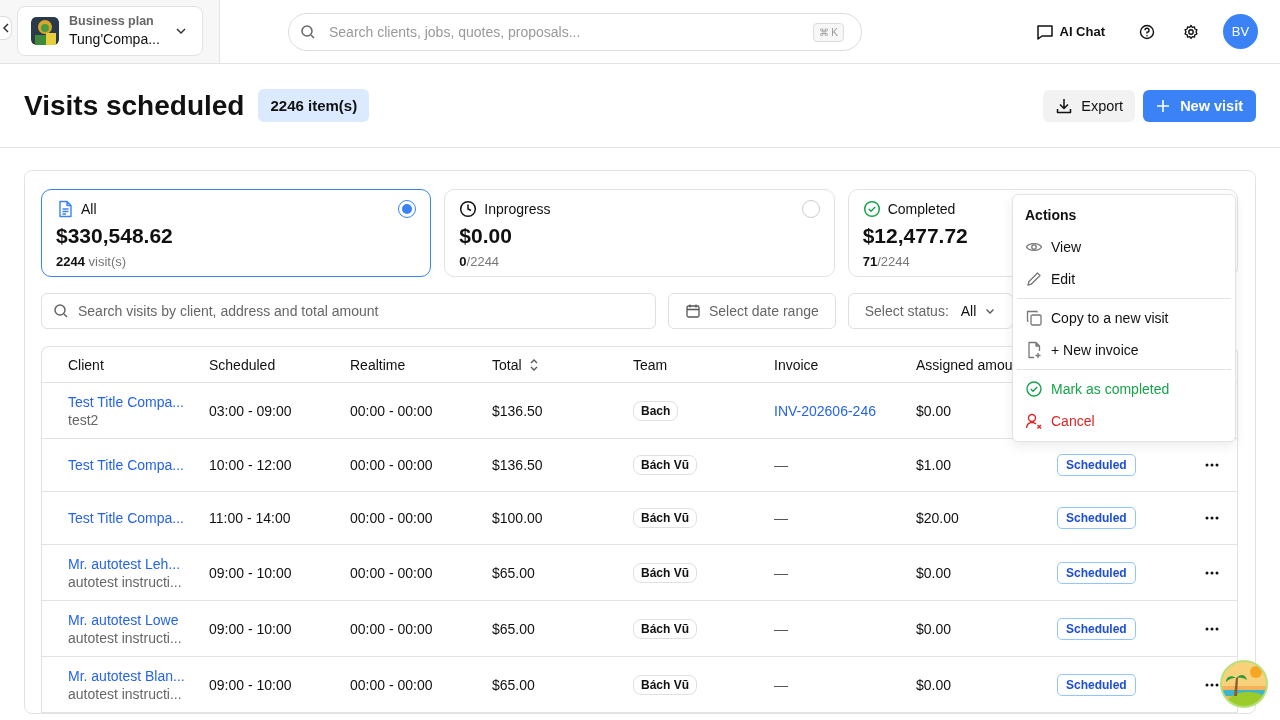 This screenshot has height=720, width=1280. Describe the element at coordinates (1034, 279) in the screenshot. I see `pencil-icon` at that location.